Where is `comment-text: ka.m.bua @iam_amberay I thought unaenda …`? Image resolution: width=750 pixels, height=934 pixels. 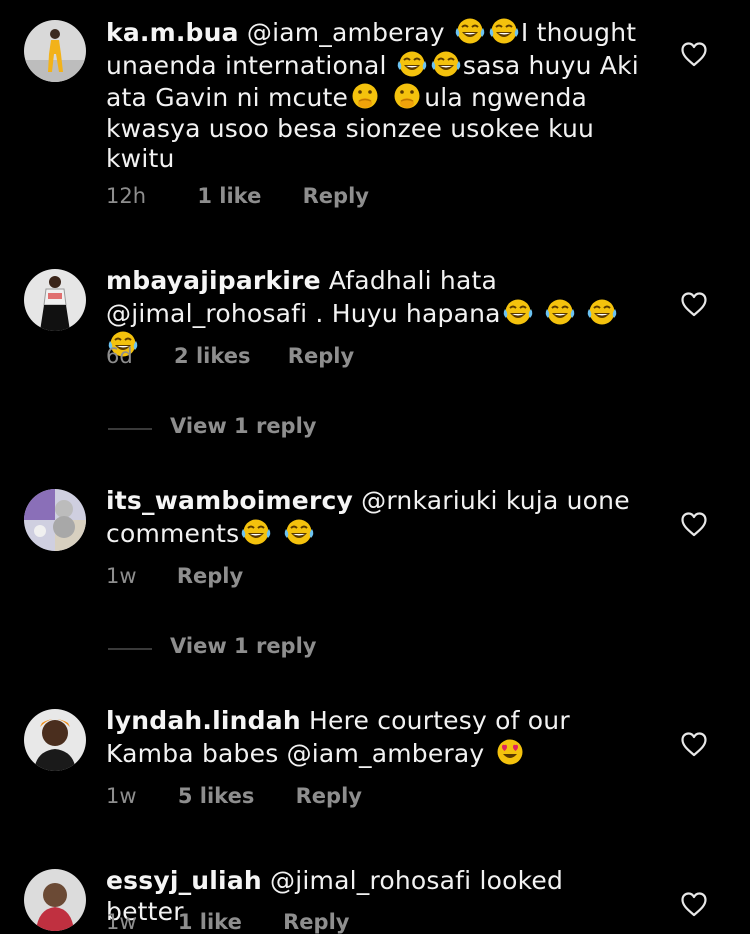
comment-text: ka.m.bua @iam_amberay I thought unaenda … is located at coordinates (376, 95).